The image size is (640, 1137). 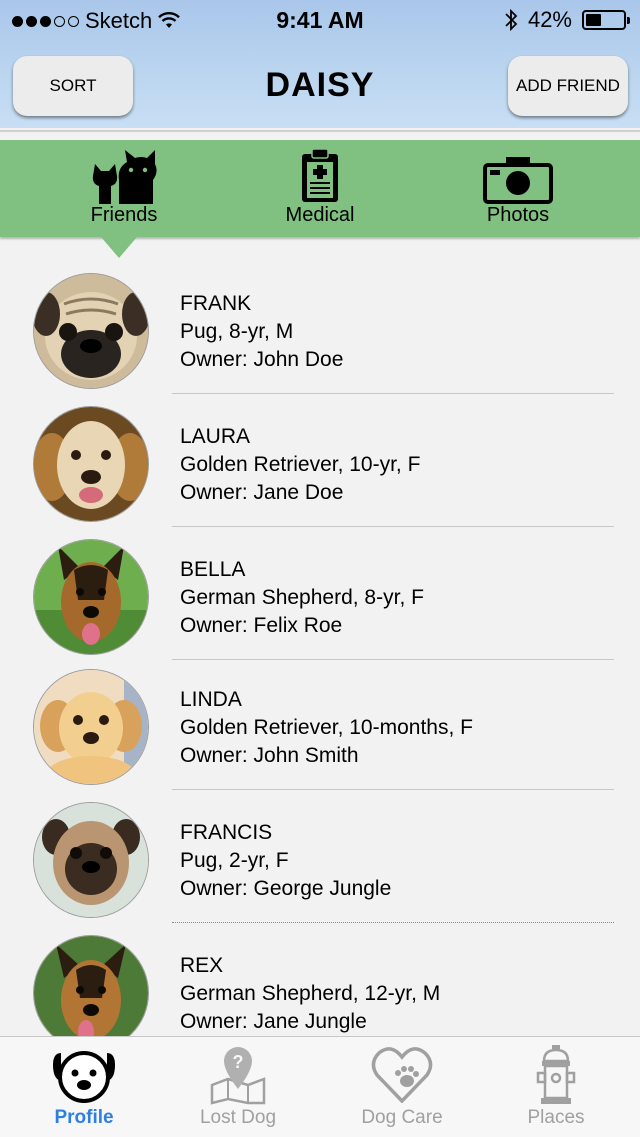 What do you see at coordinates (216, 303) in the screenshot?
I see `friend-name: FRANK` at bounding box center [216, 303].